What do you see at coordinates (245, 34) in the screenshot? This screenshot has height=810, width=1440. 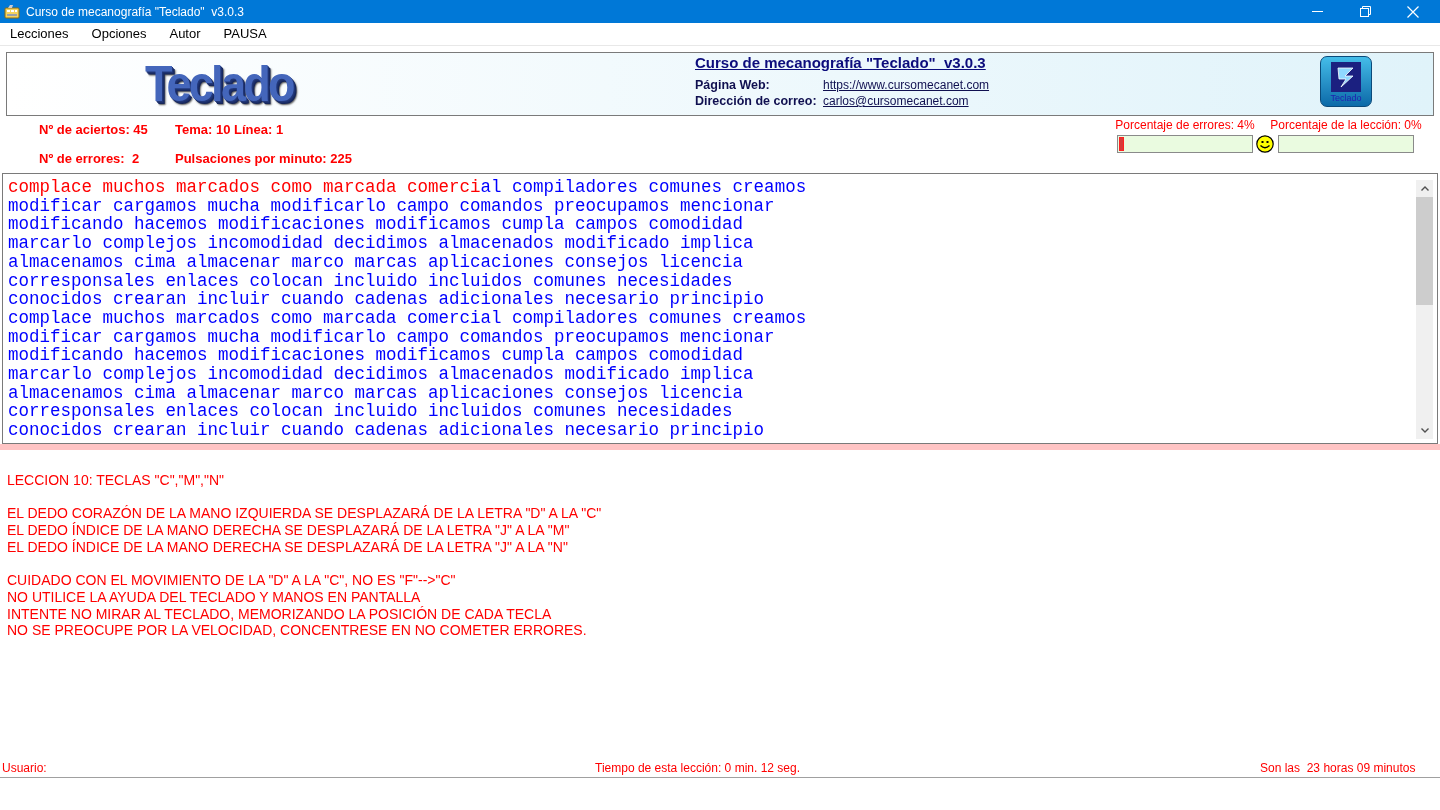 I see `menu-item: PAUSA` at bounding box center [245, 34].